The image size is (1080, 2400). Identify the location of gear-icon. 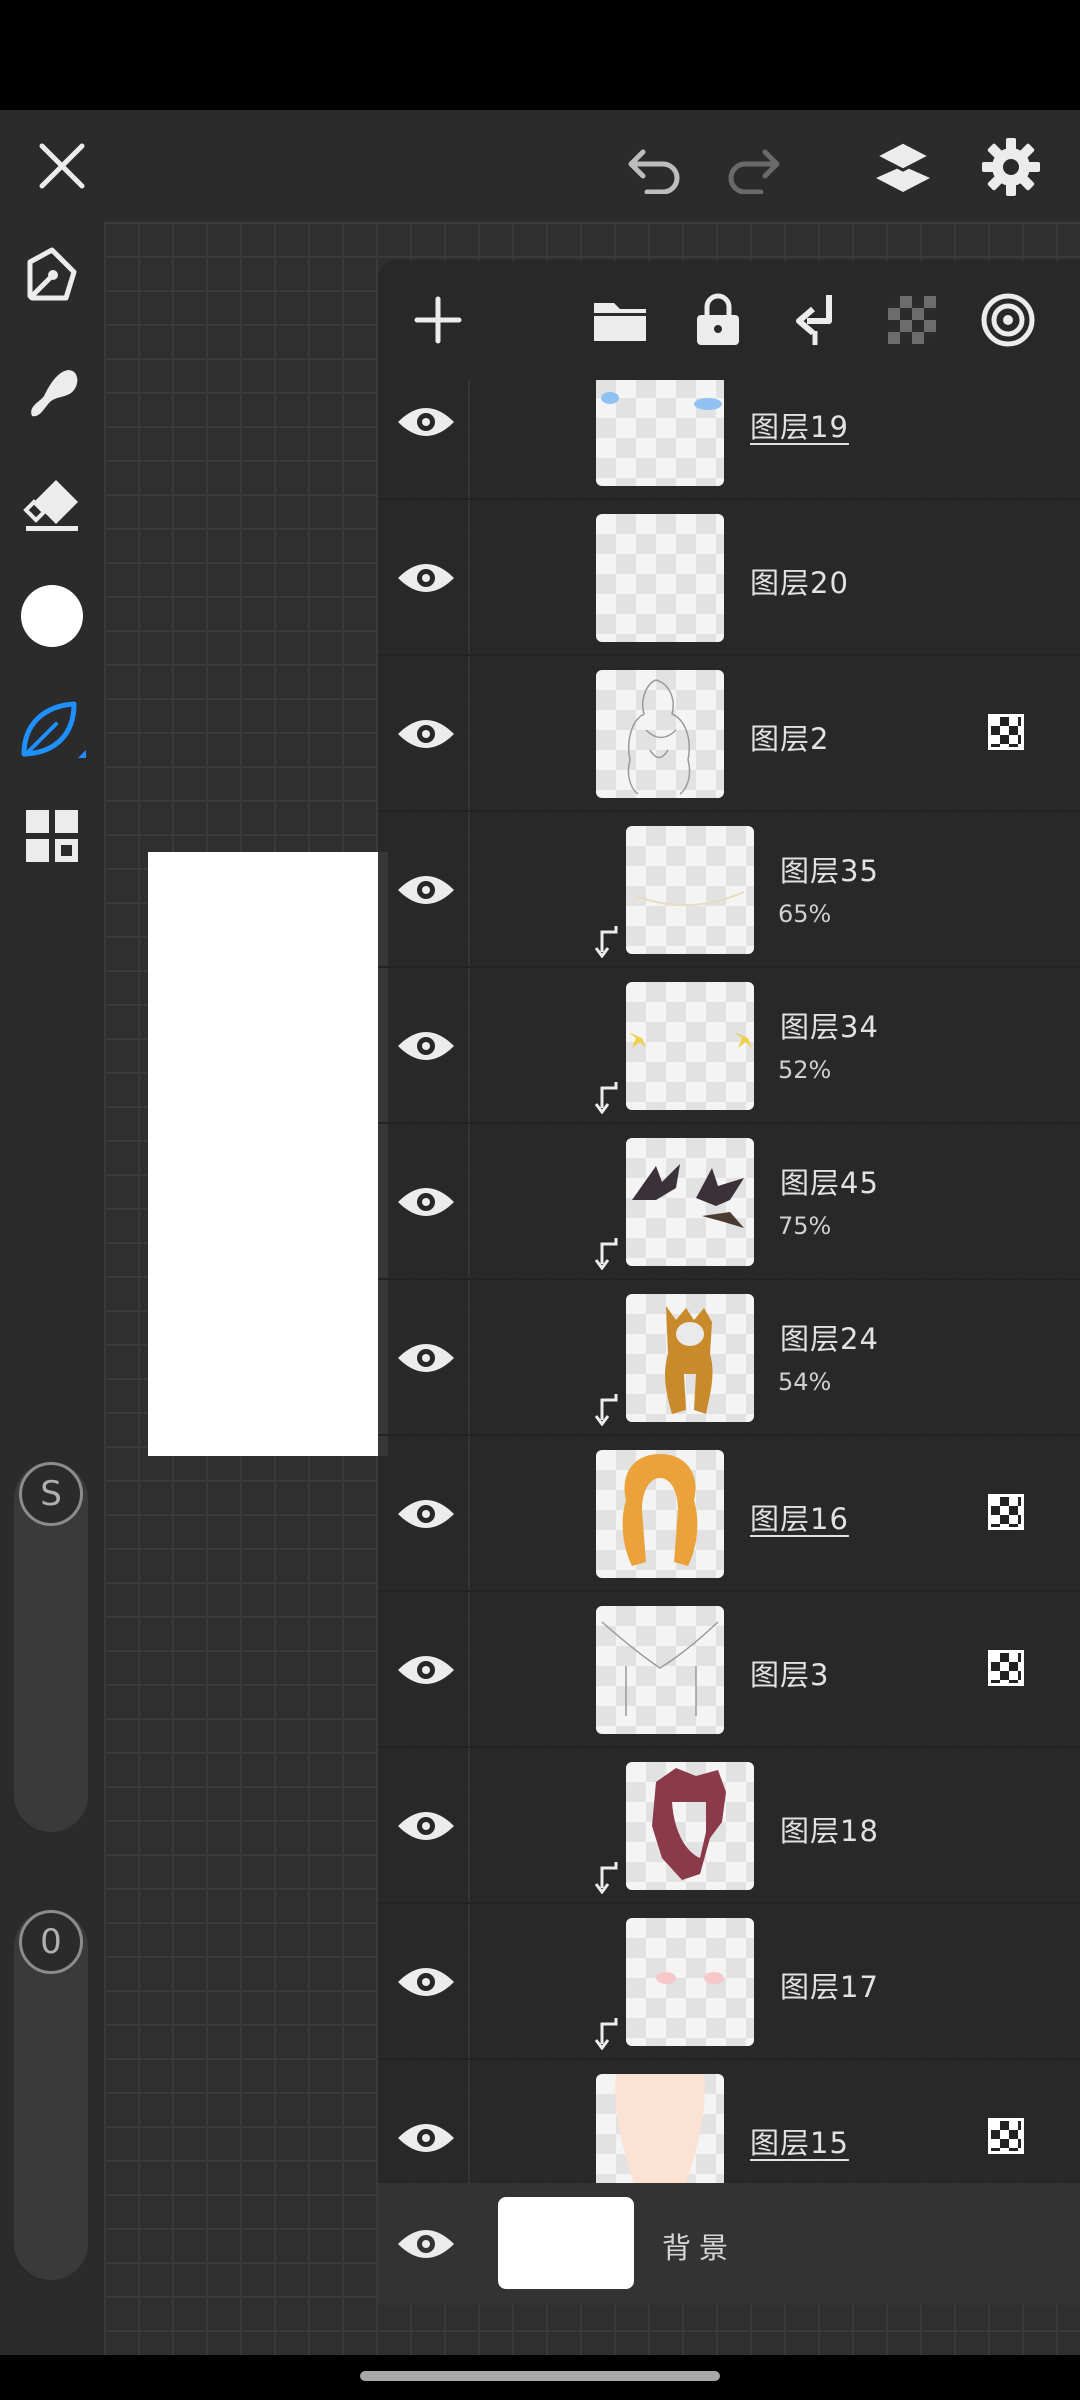
(1011, 167).